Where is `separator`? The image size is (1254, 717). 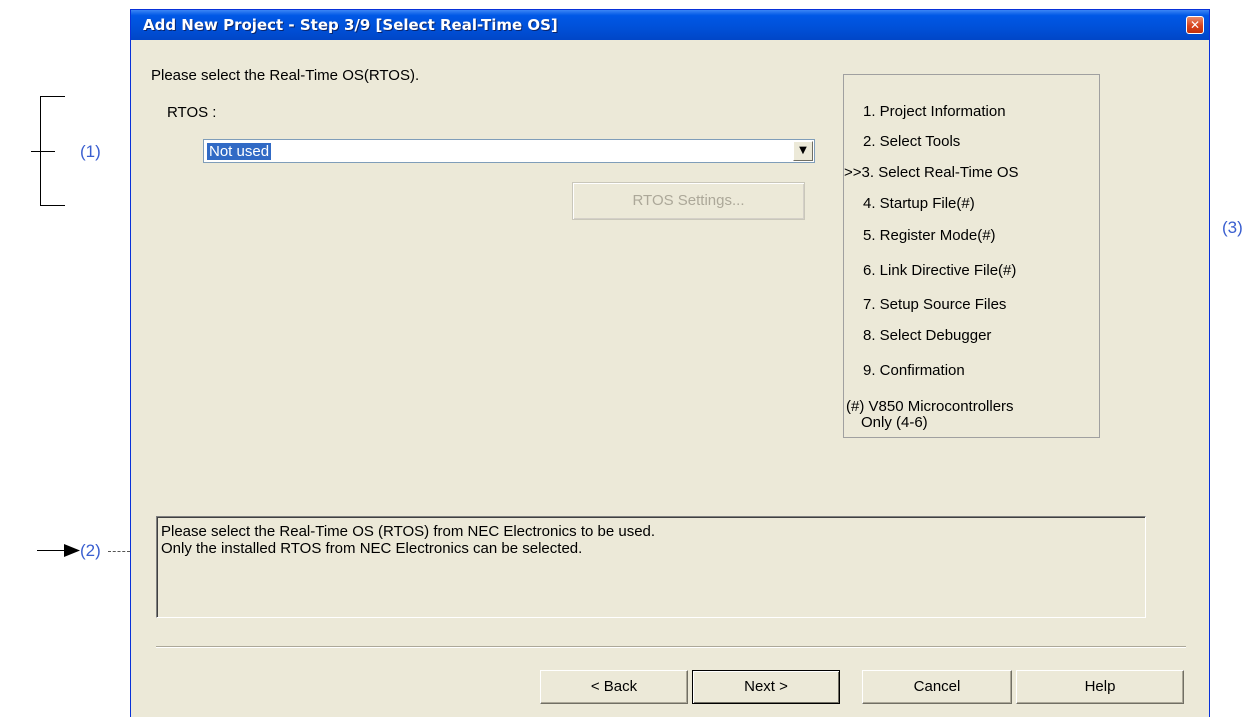
separator is located at coordinates (671, 647).